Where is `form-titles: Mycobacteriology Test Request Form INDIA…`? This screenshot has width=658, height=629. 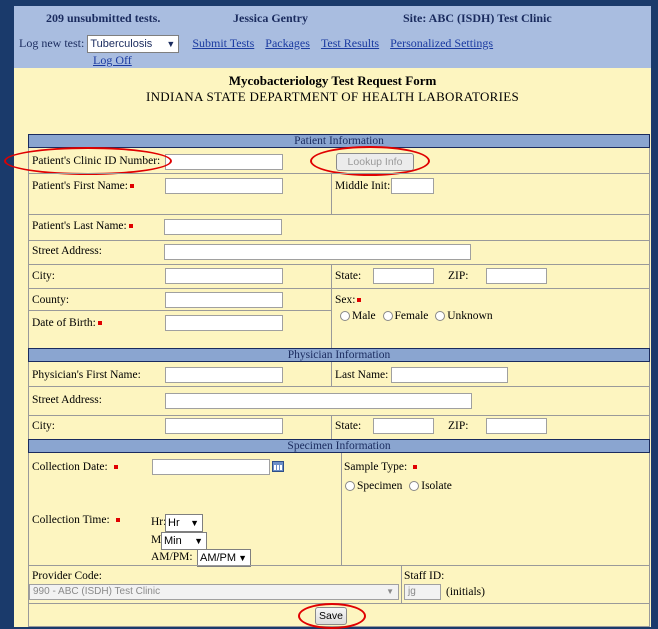 form-titles: Mycobacteriology Test Request Form INDIA… is located at coordinates (332, 89).